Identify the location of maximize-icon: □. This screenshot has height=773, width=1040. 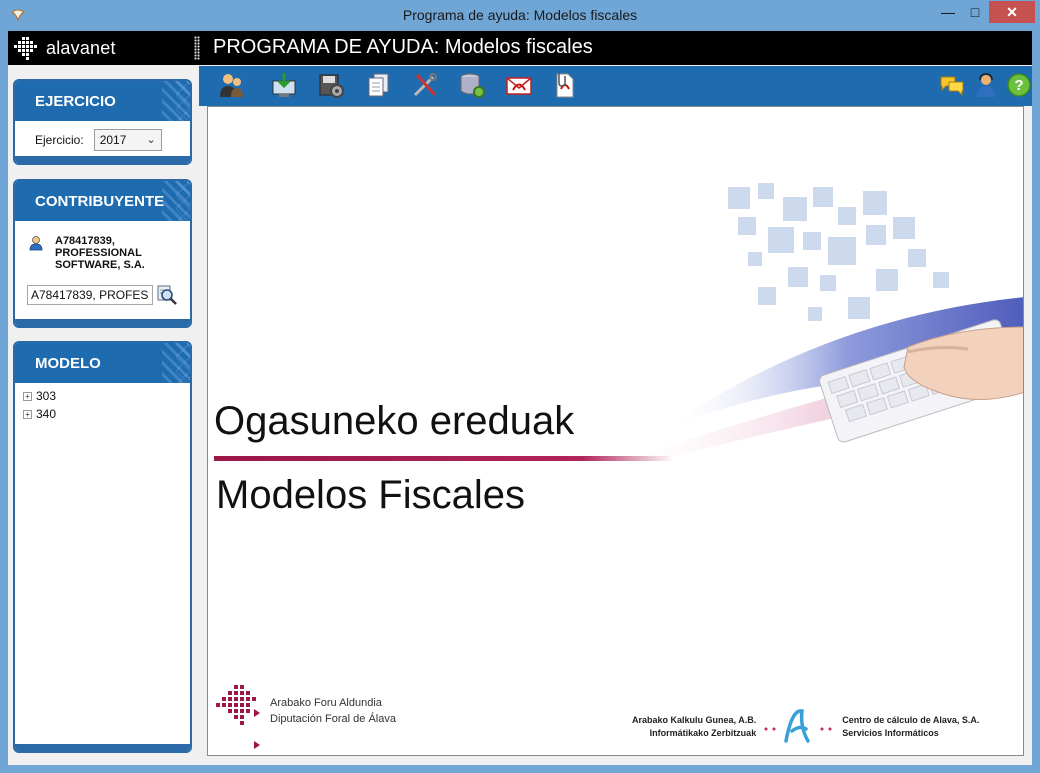
(975, 12).